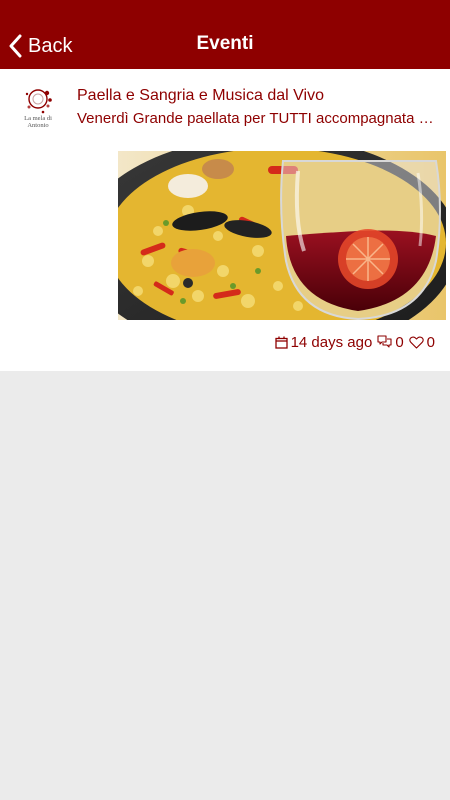  I want to click on event-title: Paella e Sangria e Musica dal Vivo, so click(257, 96).